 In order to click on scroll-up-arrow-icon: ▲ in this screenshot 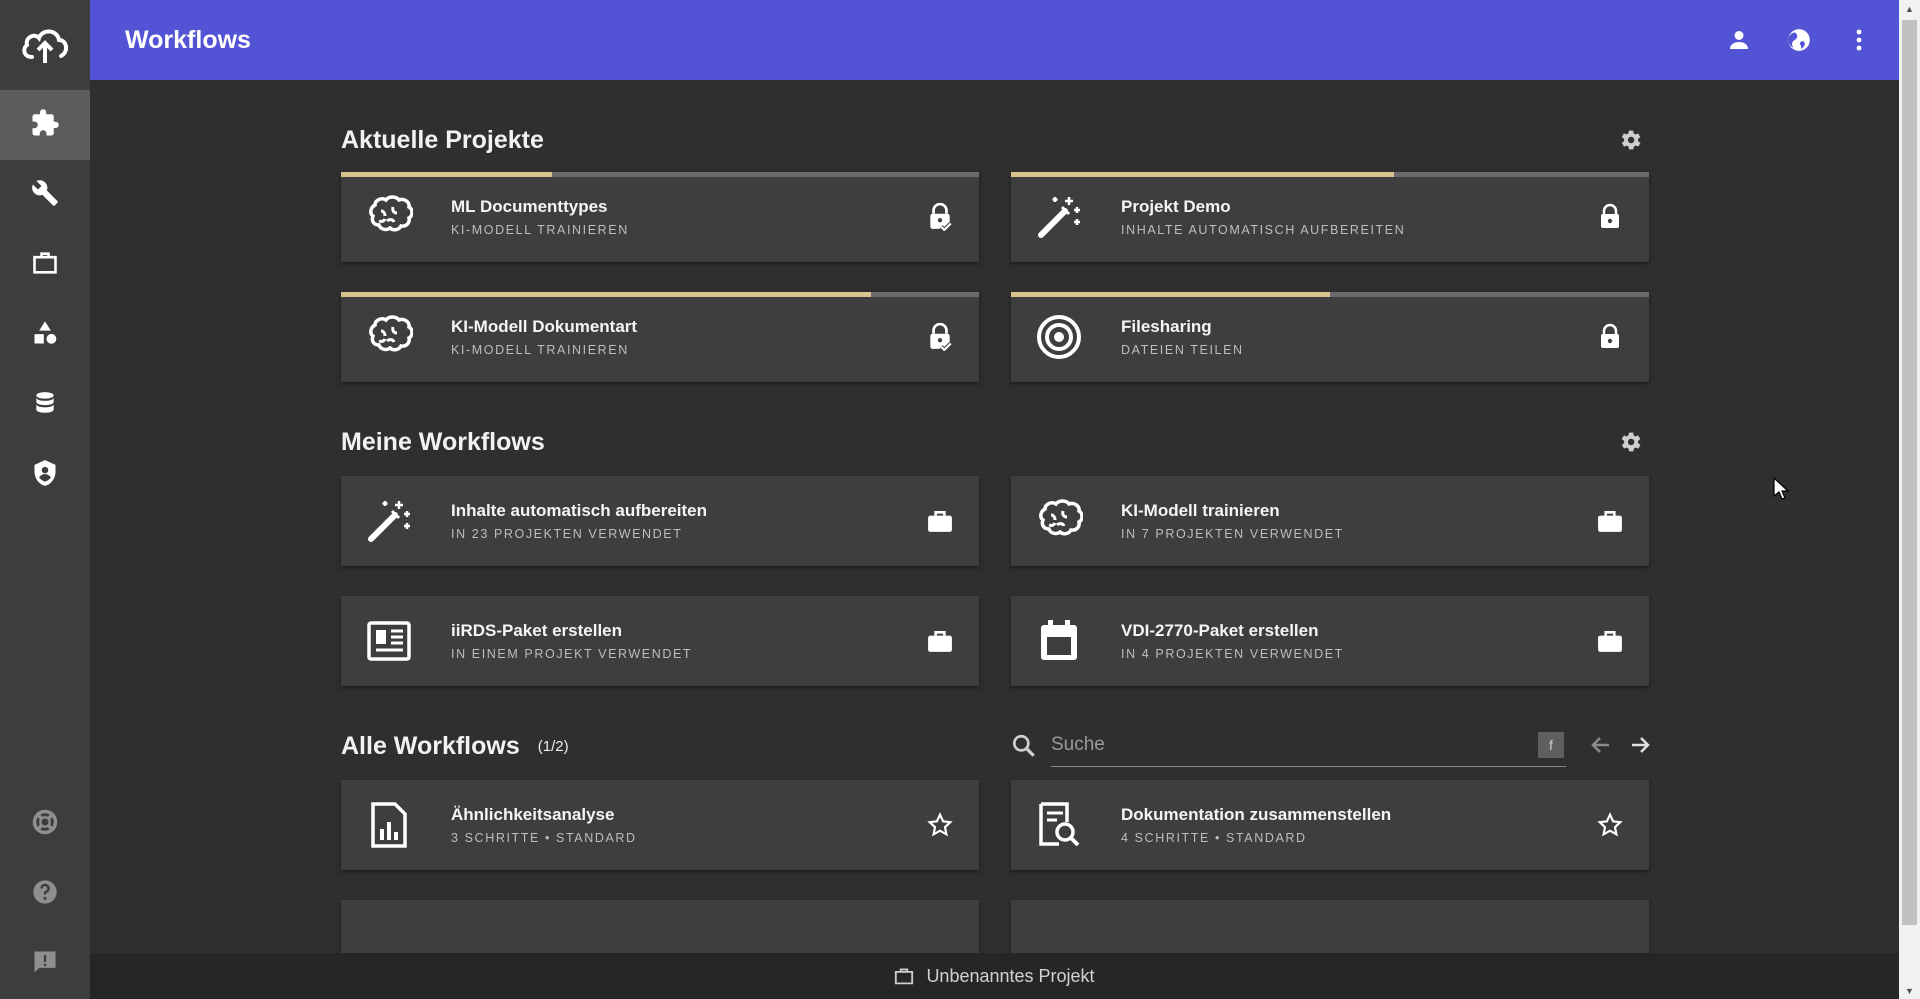, I will do `click(1909, 8)`.